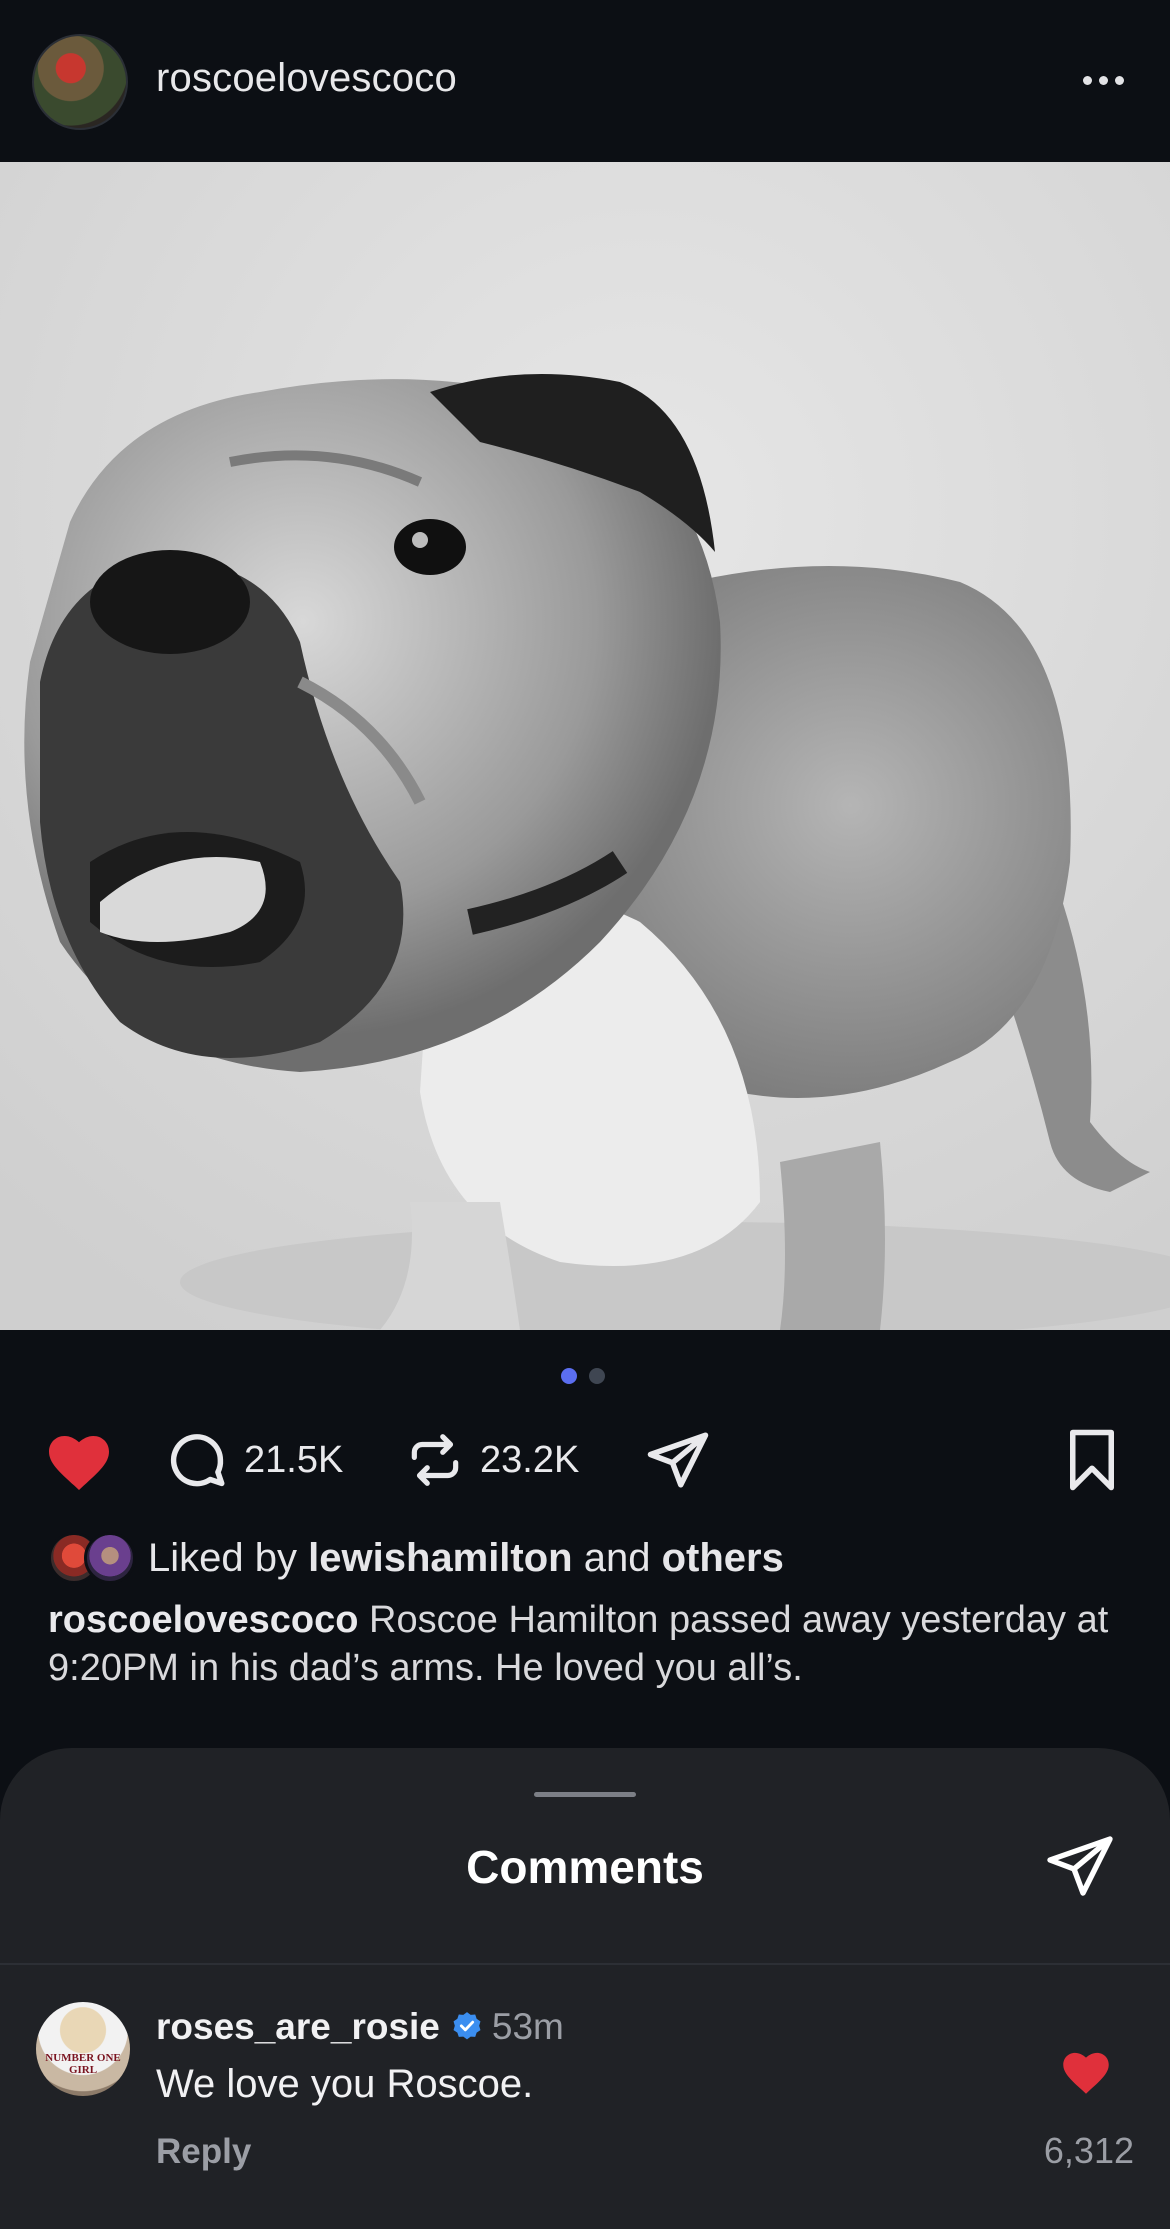 This screenshot has width=1170, height=2229. Describe the element at coordinates (569, 1376) in the screenshot. I see `carousel-dot-active` at that location.